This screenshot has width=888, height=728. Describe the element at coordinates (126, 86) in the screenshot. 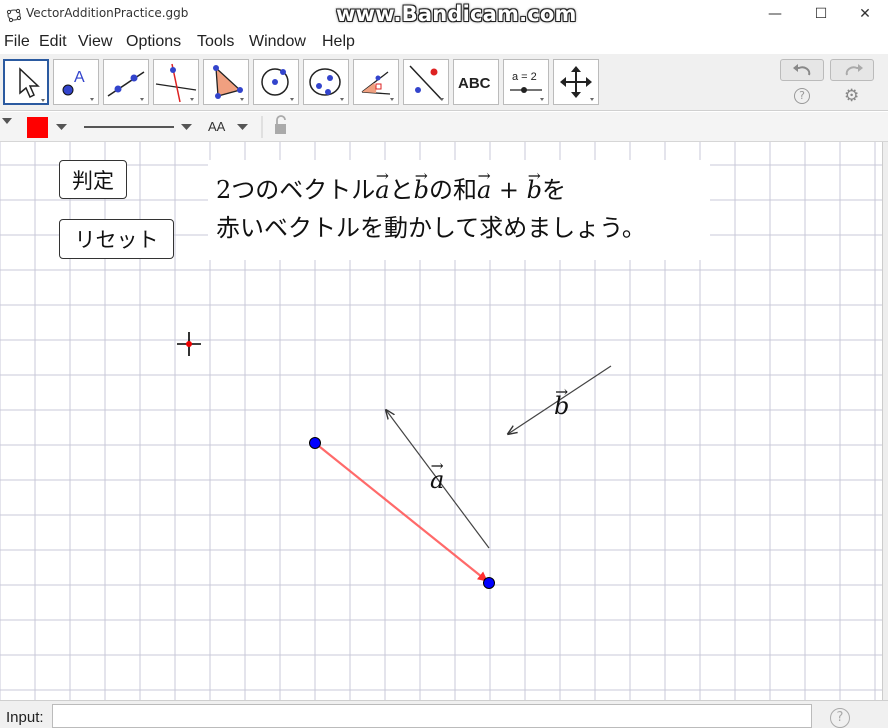

I see `line-icon` at that location.